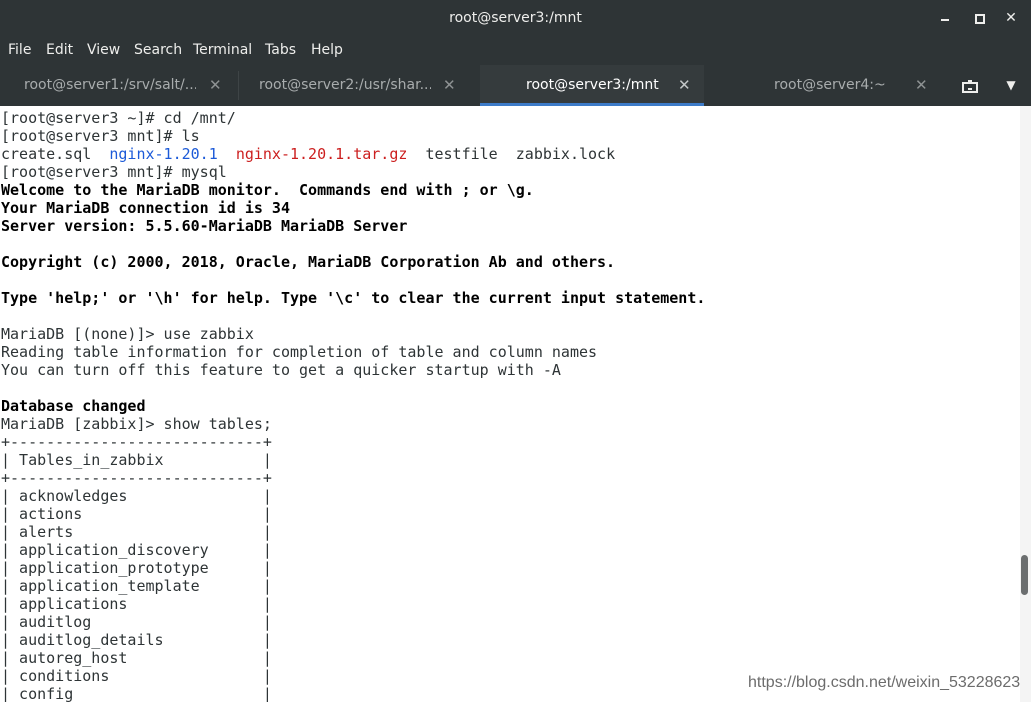 This screenshot has height=702, width=1031. Describe the element at coordinates (19, 50) in the screenshot. I see `menu-file: File` at that location.